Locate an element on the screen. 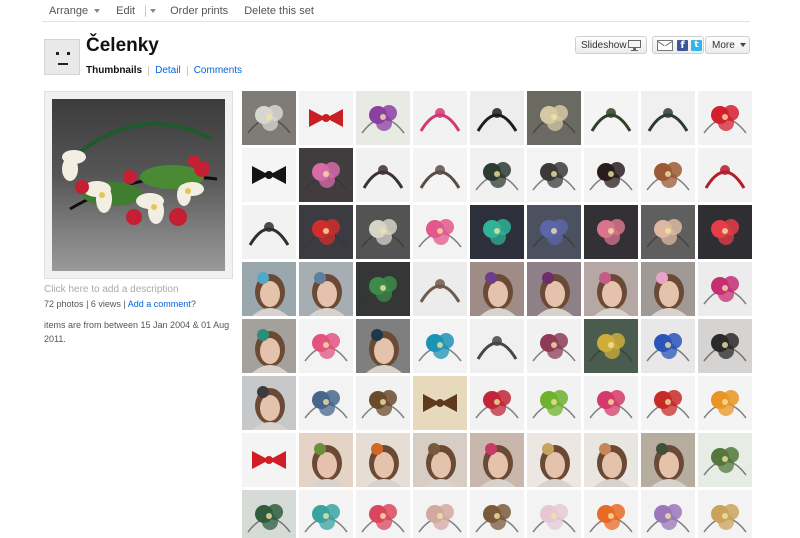 This screenshot has width=800, height=538. arrange-menu: Arrange is located at coordinates (75, 11).